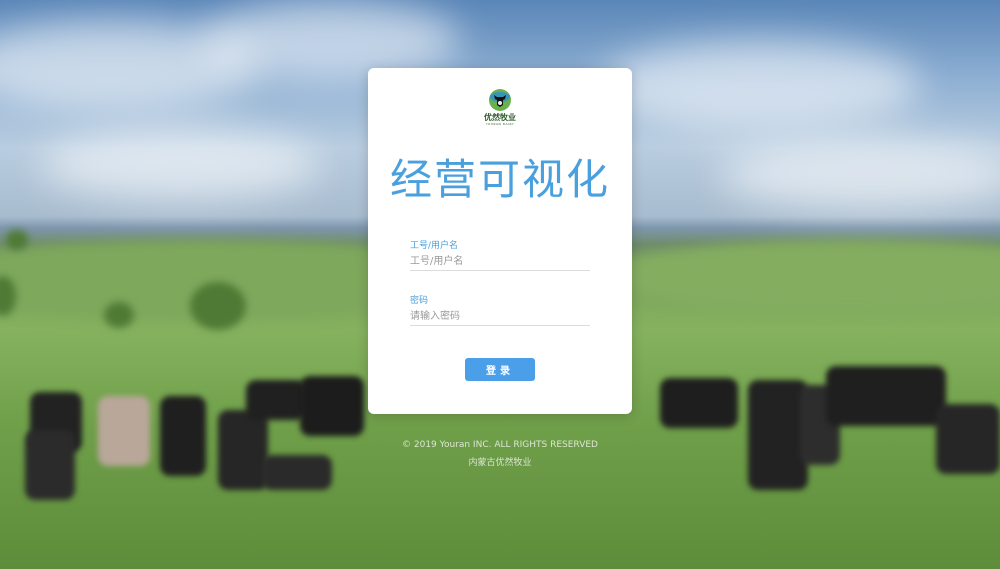  What do you see at coordinates (500, 124) in the screenshot?
I see `brand-subtitle: YOURAN DAIRY` at bounding box center [500, 124].